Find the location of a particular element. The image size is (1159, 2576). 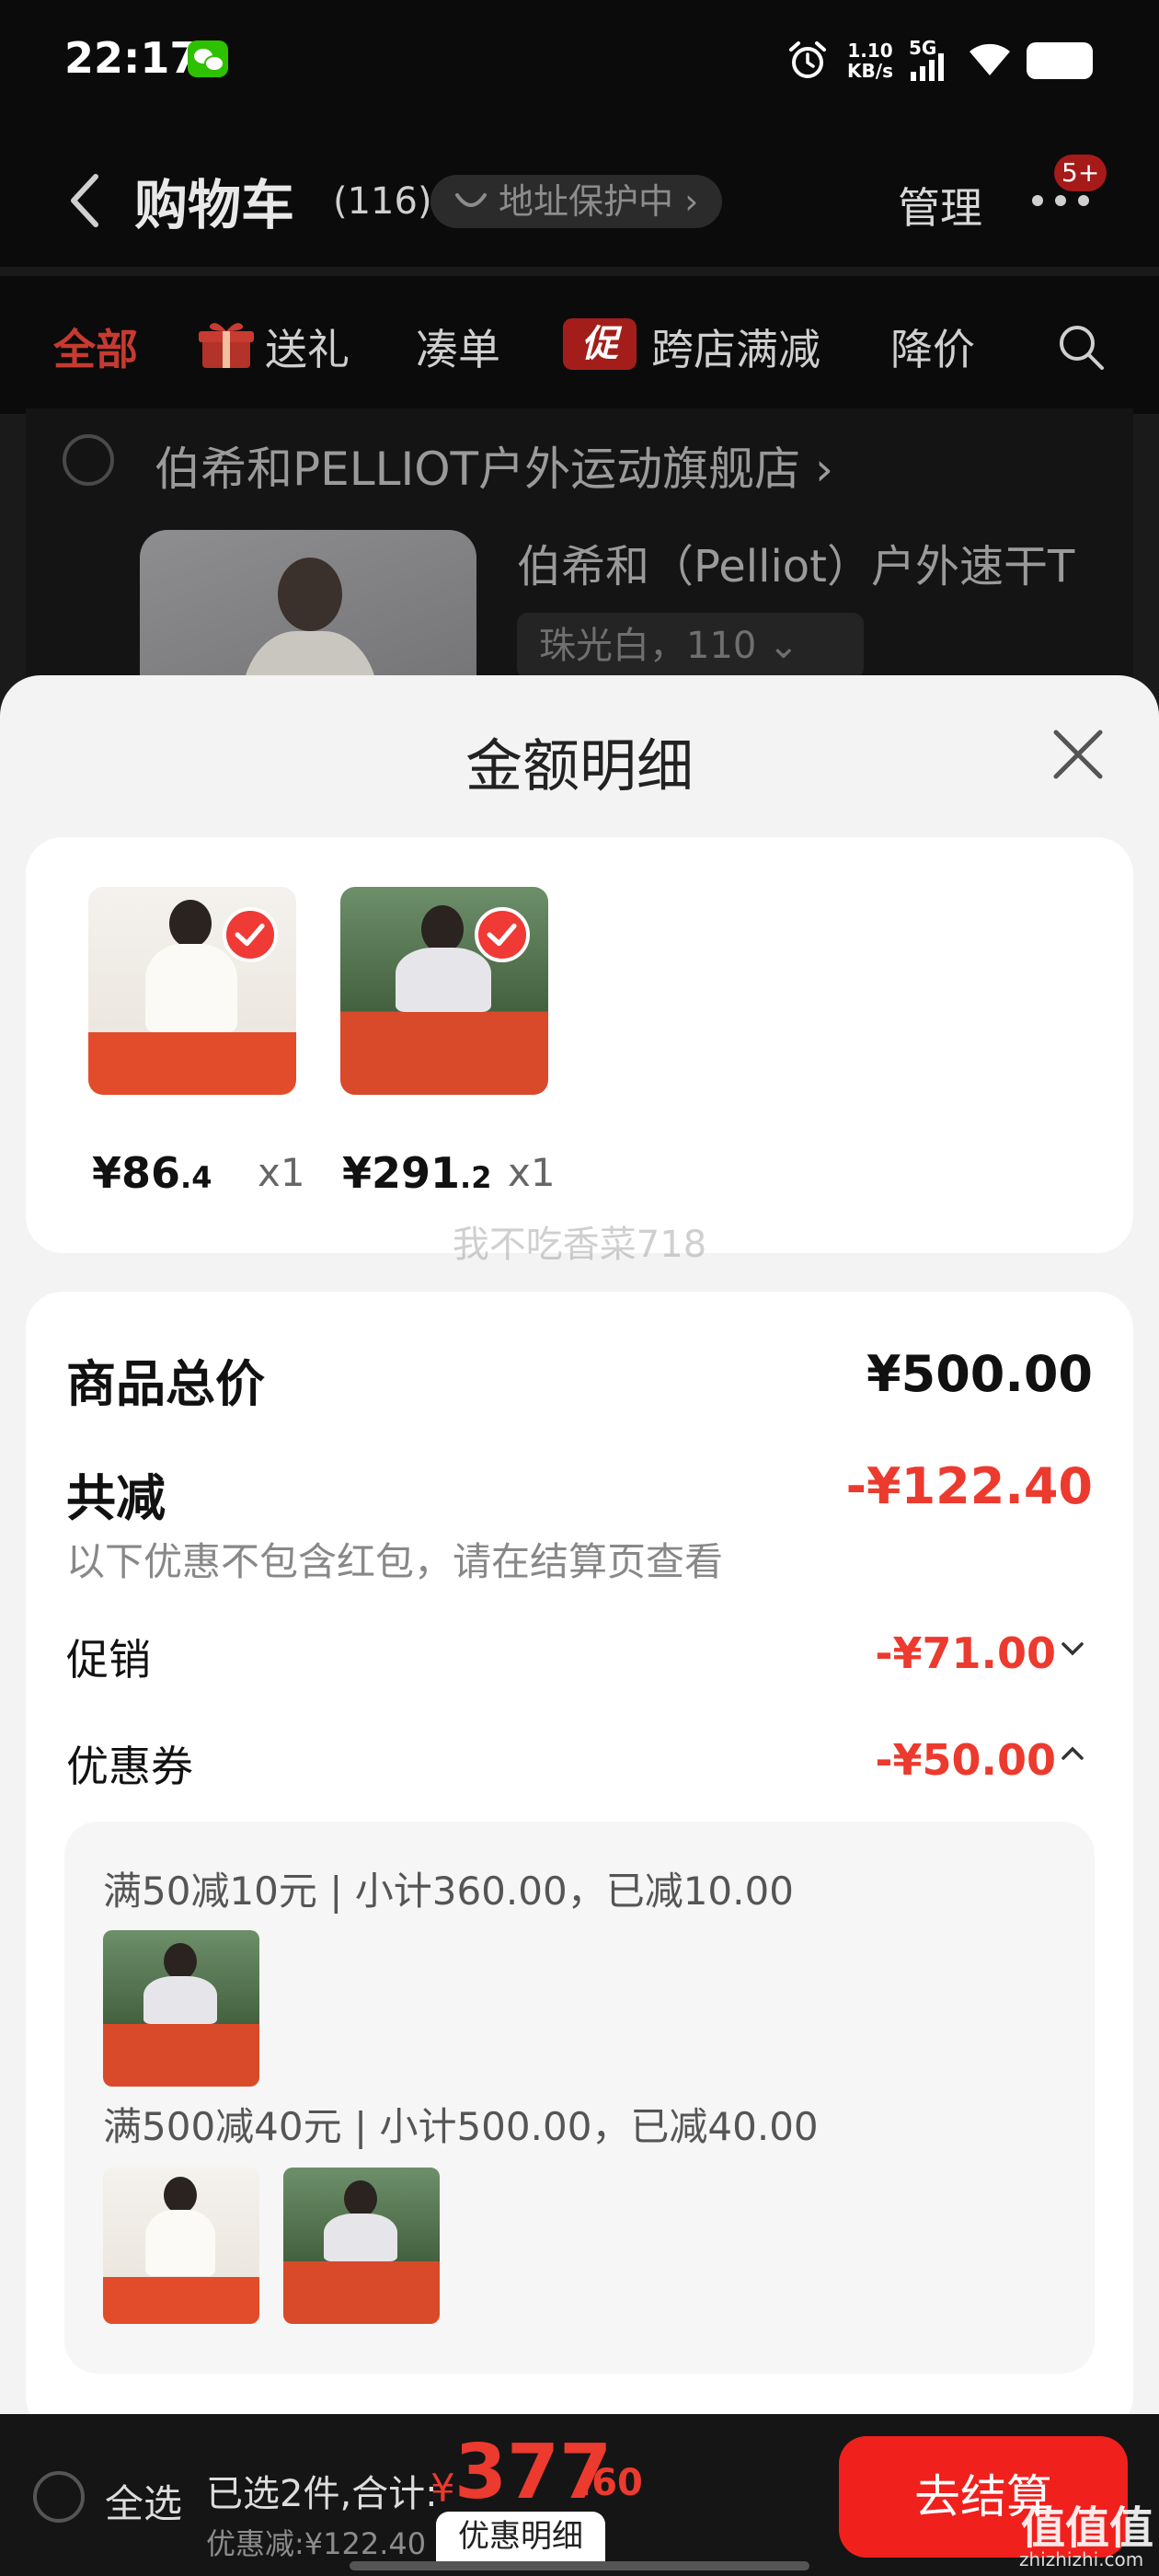

coupon-goods-tshirt is located at coordinates (181, 2246).